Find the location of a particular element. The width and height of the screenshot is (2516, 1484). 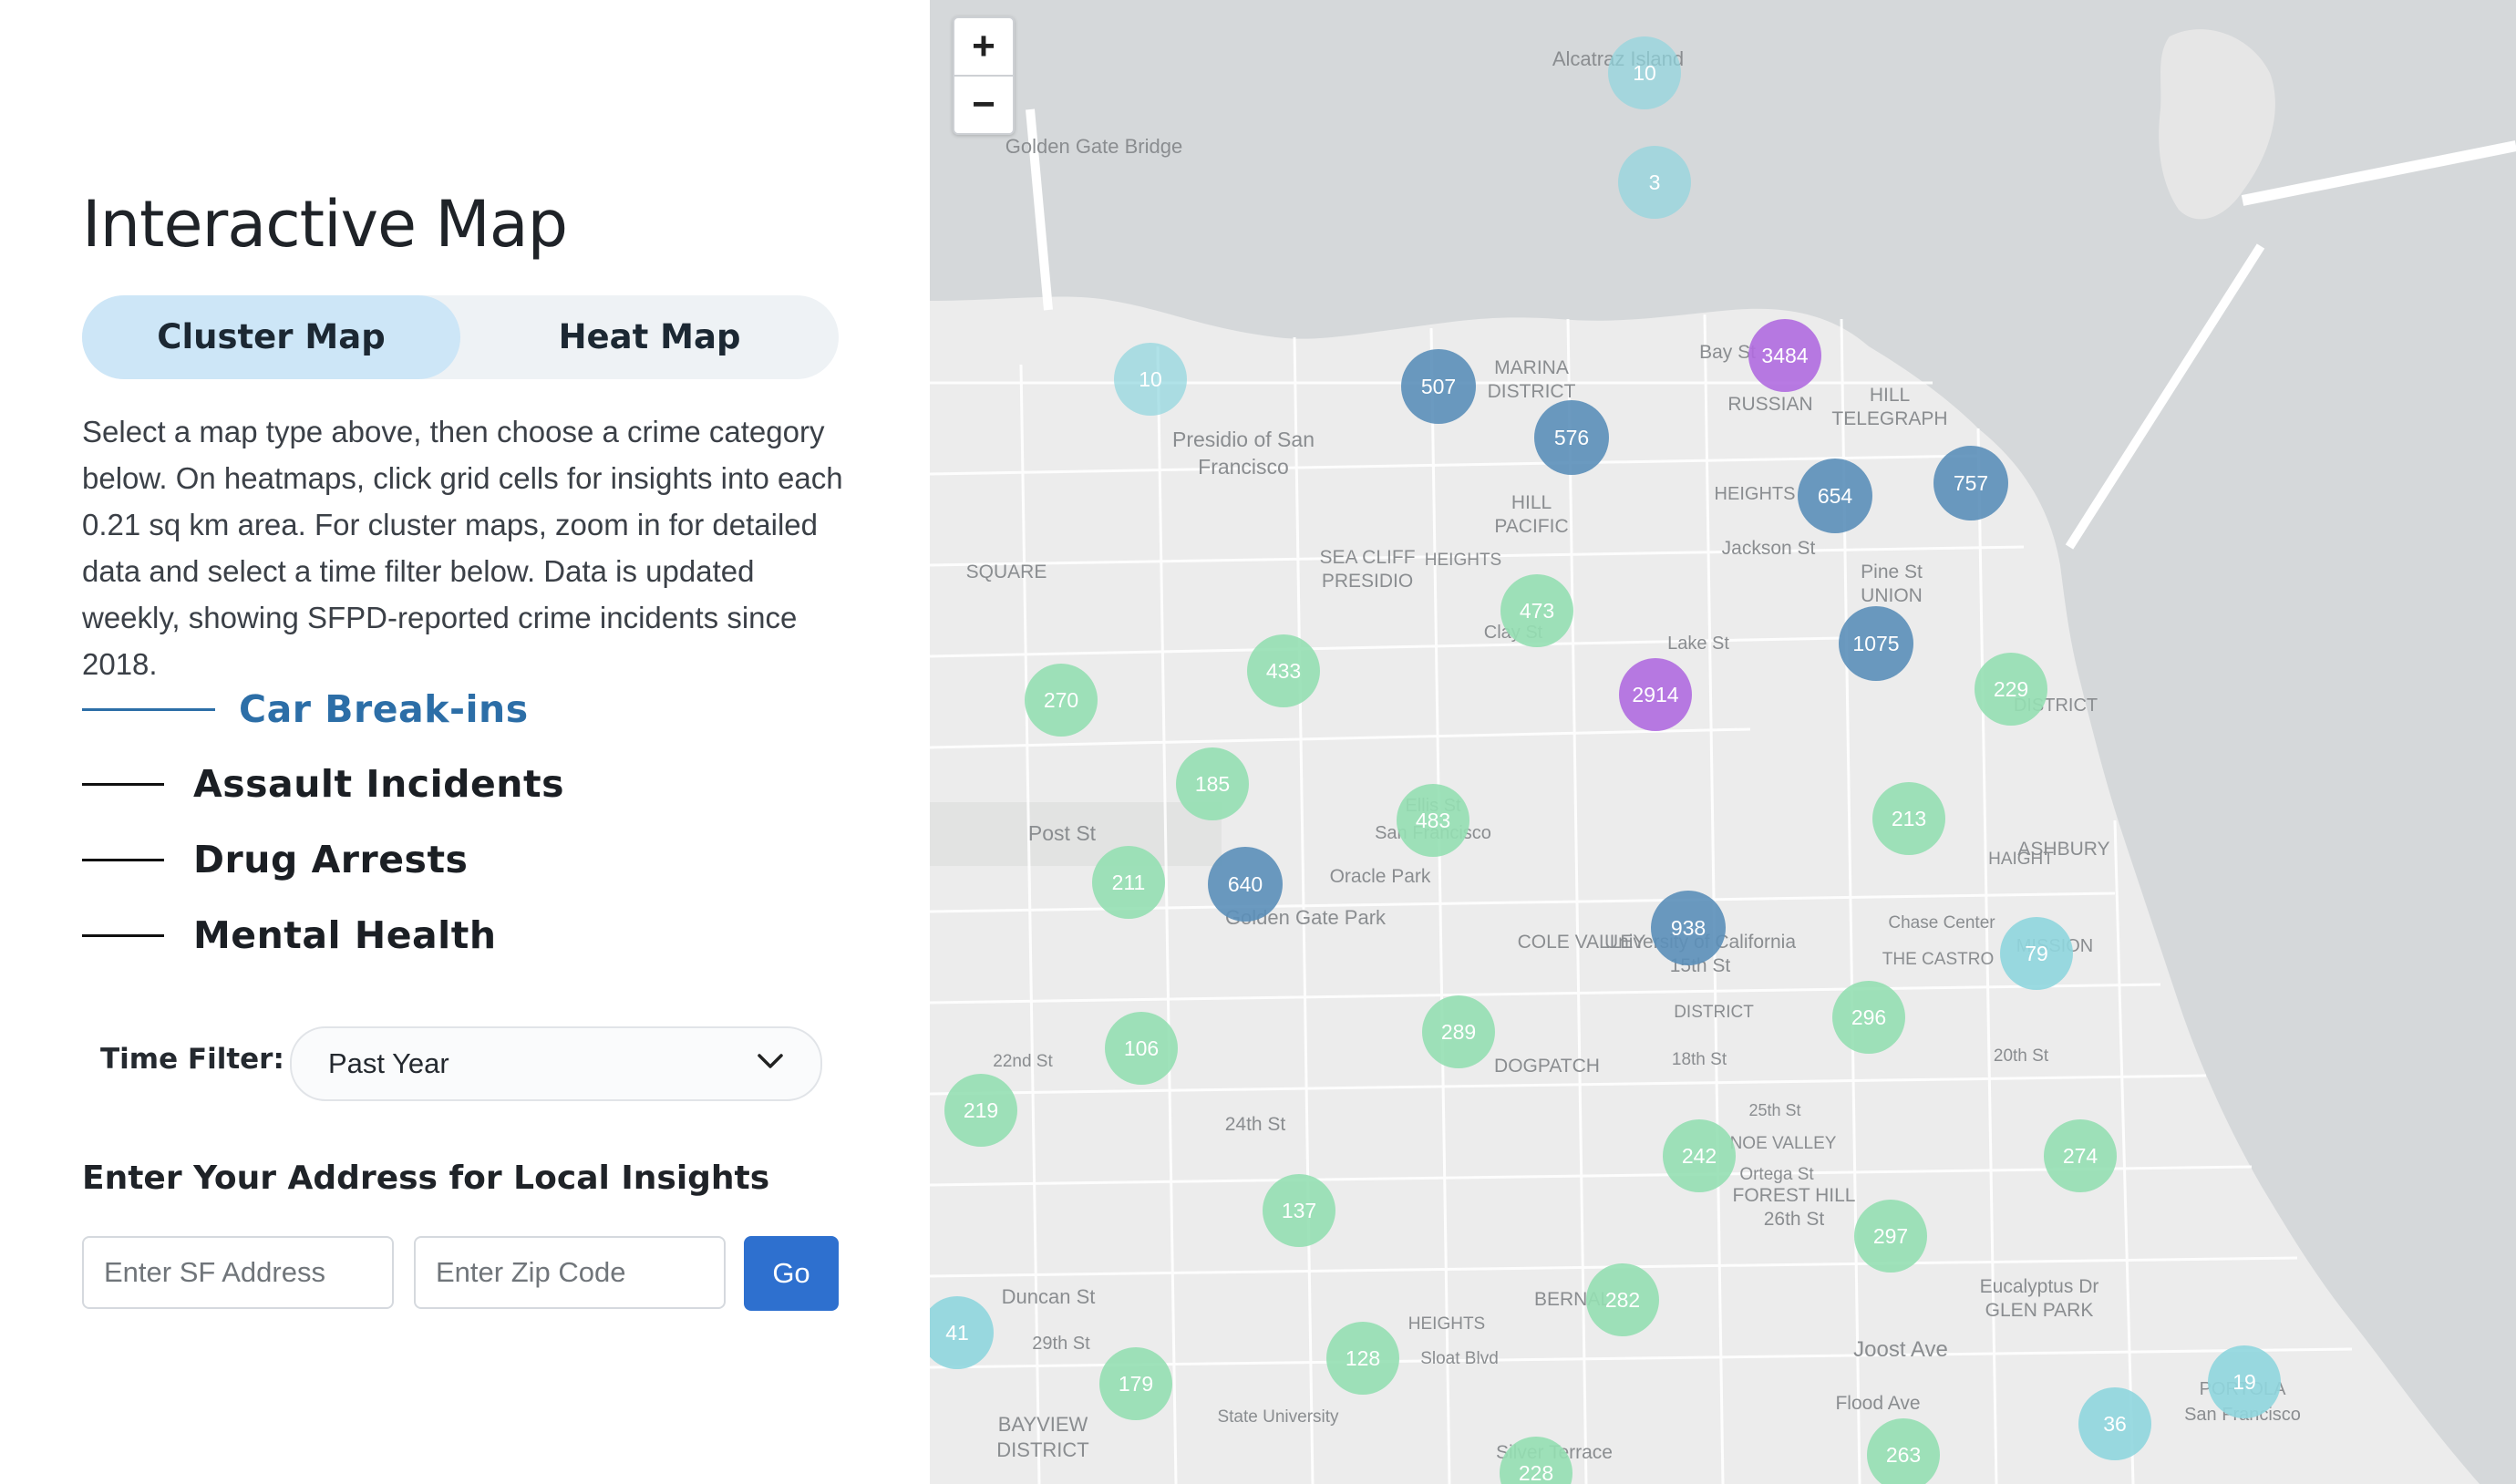

map-place-label: Jackson St is located at coordinates (1769, 548).